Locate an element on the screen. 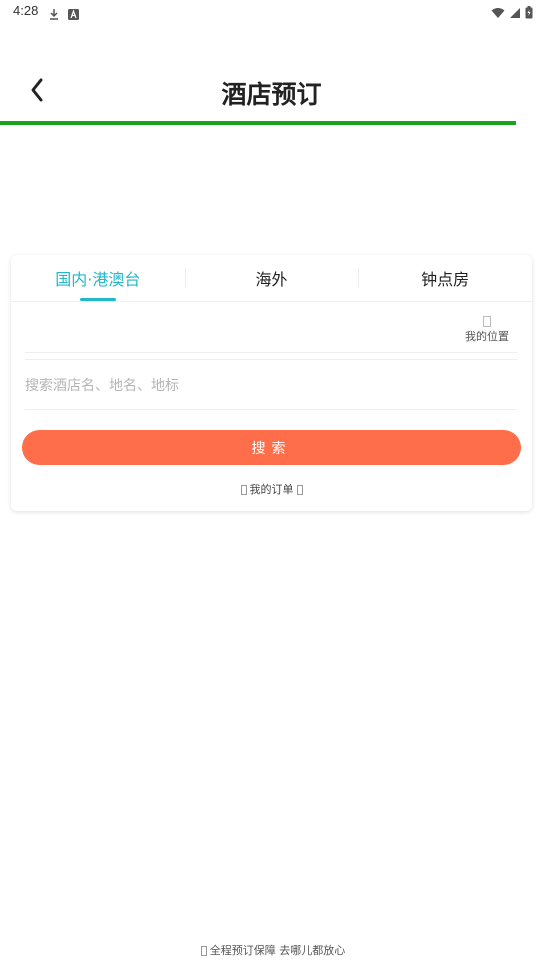  divider is located at coordinates (271, 359).